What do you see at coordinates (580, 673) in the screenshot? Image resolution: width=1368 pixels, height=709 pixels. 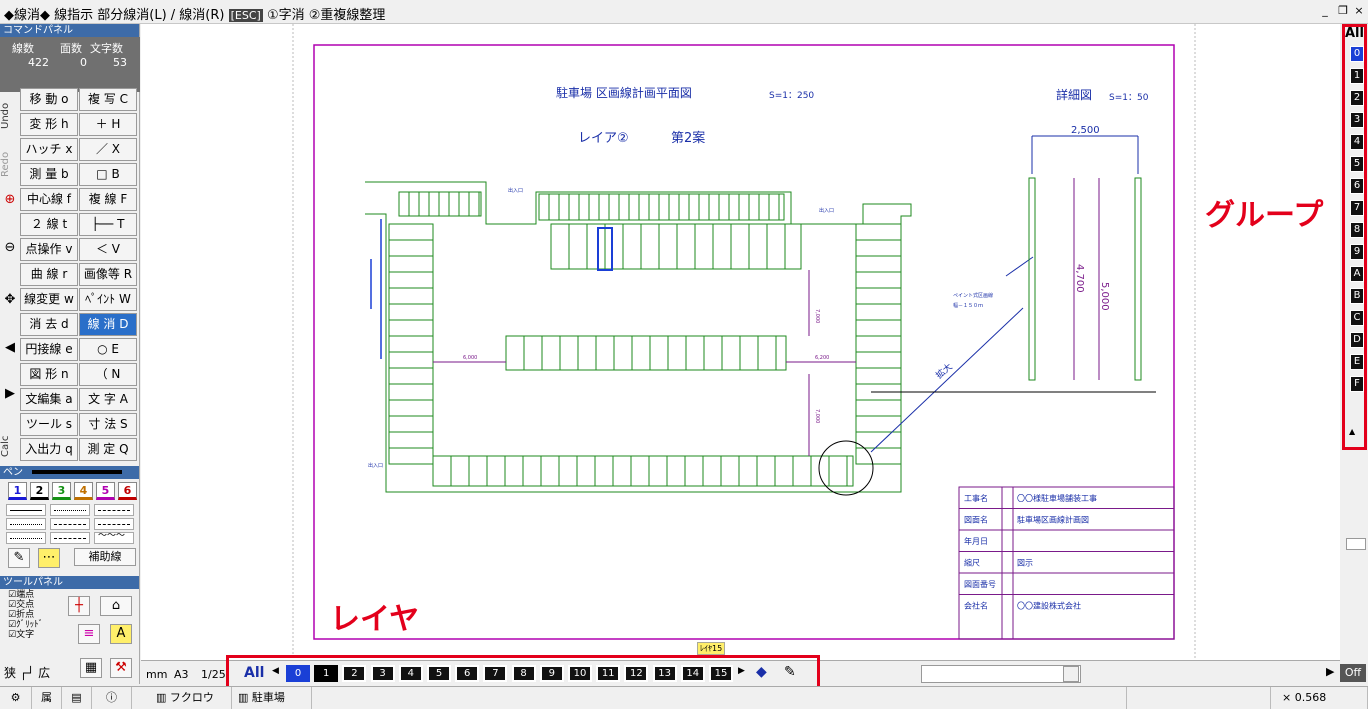 I see `layer-10-button: 10` at bounding box center [580, 673].